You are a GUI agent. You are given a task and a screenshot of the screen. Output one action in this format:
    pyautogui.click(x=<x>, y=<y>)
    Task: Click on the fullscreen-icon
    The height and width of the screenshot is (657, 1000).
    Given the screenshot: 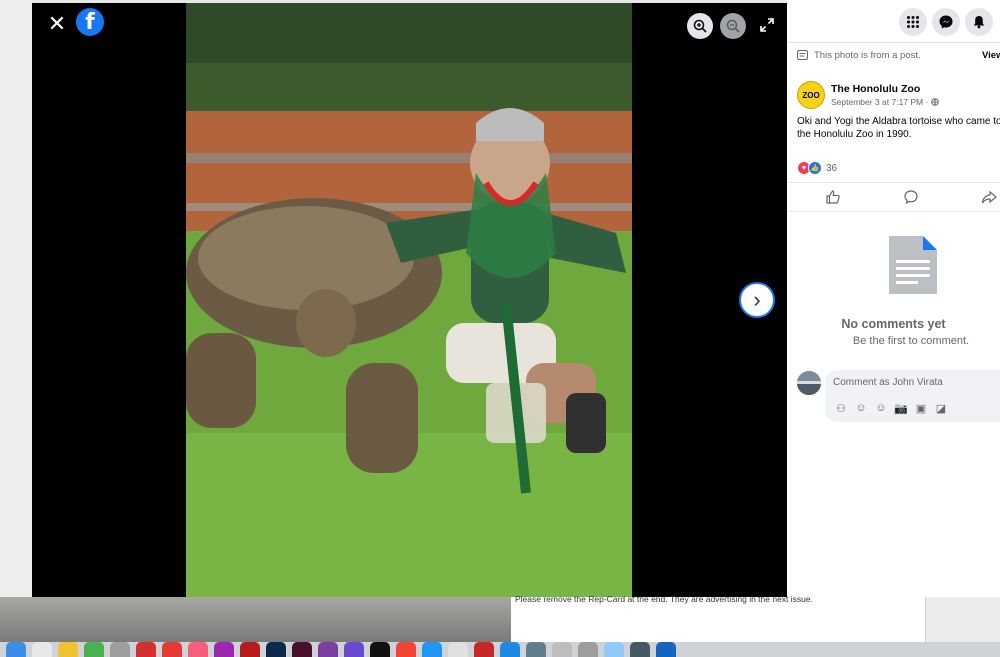 What is the action you would take?
    pyautogui.click(x=767, y=25)
    